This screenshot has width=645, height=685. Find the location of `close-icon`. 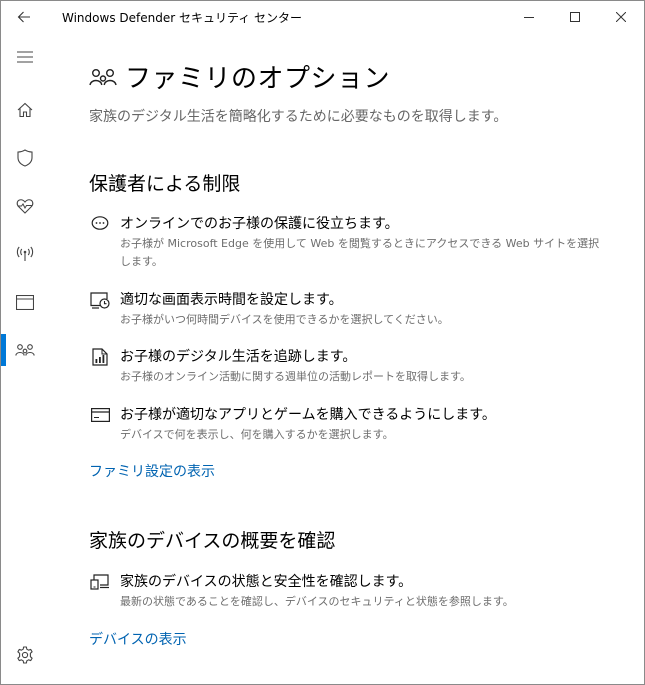

close-icon is located at coordinates (621, 17).